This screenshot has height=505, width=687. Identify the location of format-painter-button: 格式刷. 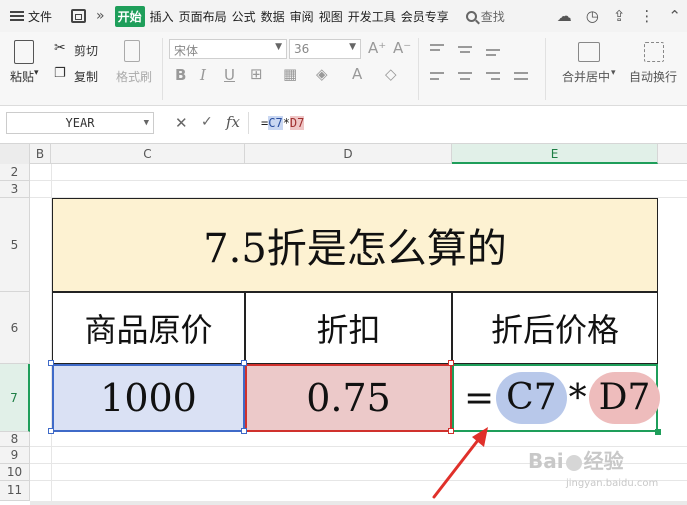
(134, 76).